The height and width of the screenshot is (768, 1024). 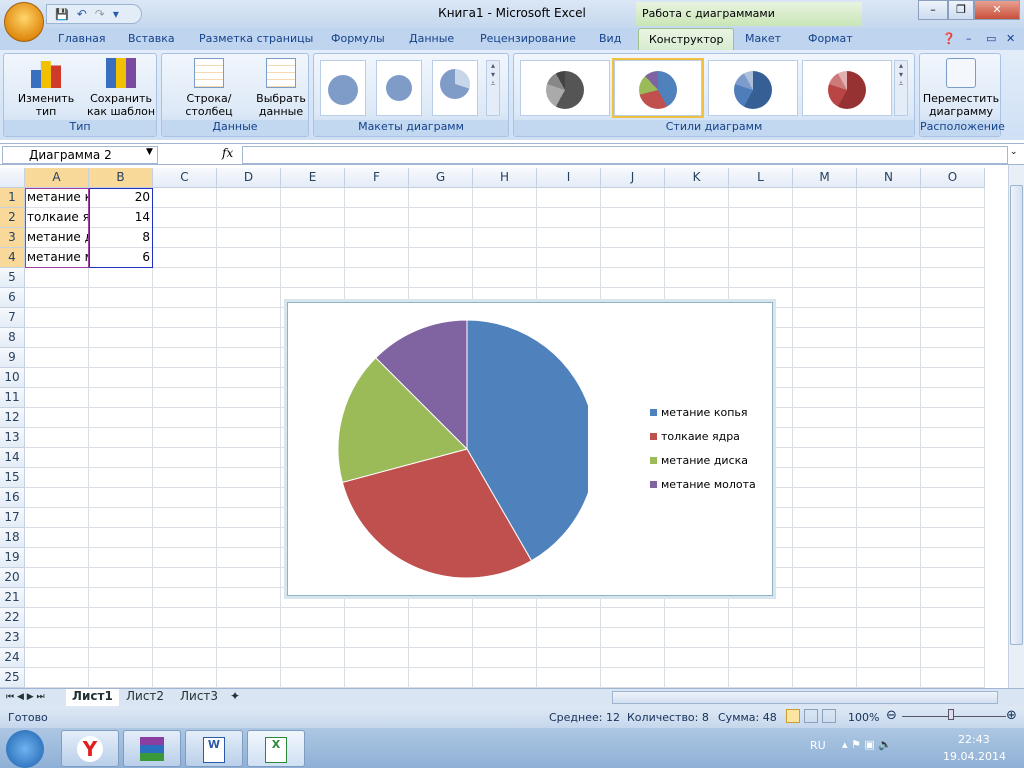 What do you see at coordinates (12, 318) in the screenshot?
I see `row-header: 7` at bounding box center [12, 318].